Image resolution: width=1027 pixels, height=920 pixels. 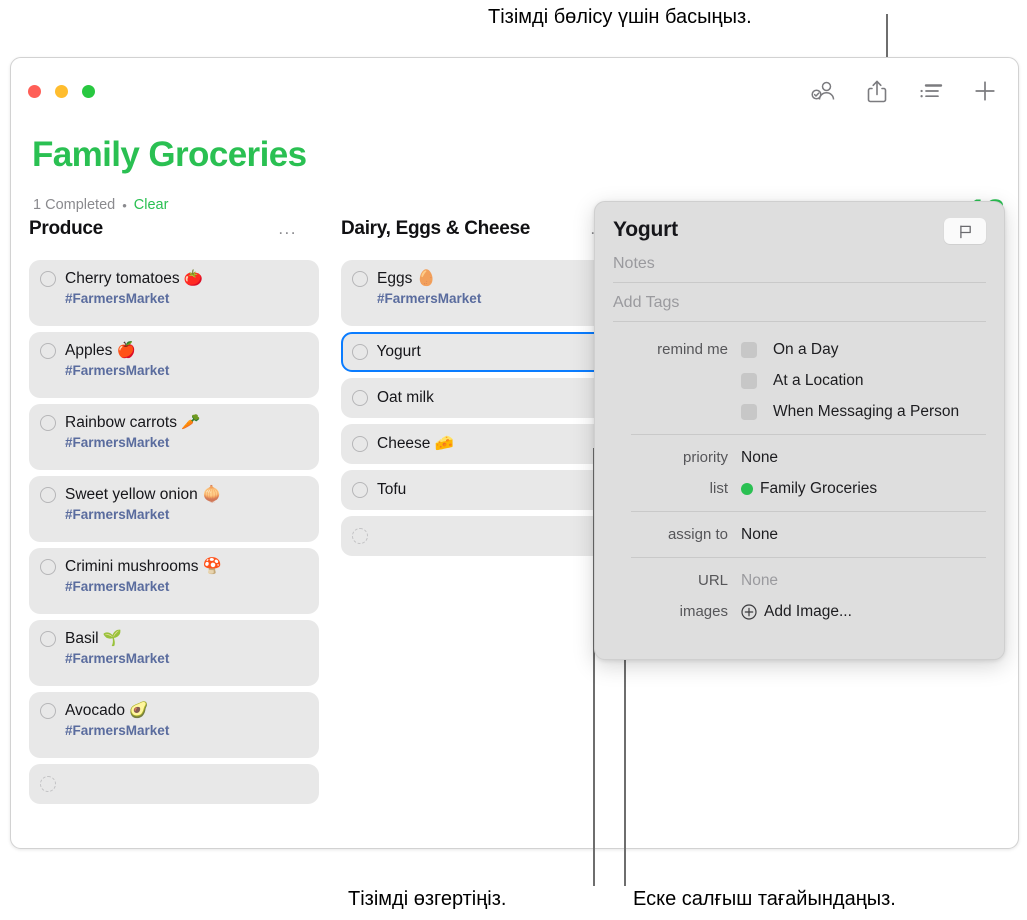 I want to click on list-item-body: Rainbow carrots 🥕 #FarmersMarket, so click(x=186, y=432).